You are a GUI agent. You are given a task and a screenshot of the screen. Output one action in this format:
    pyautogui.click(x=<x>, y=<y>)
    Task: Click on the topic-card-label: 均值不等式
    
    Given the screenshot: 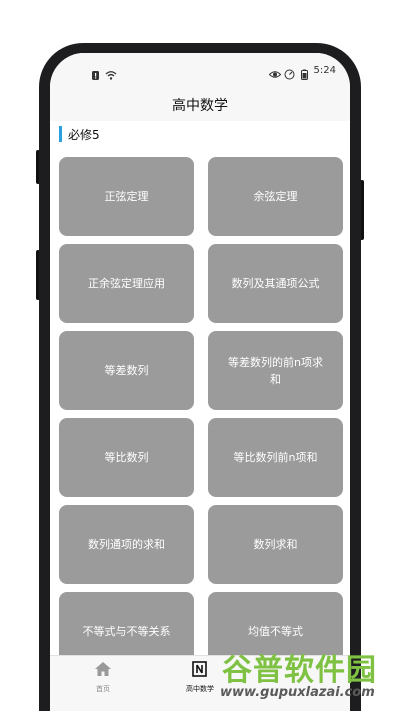 What is the action you would take?
    pyautogui.click(x=275, y=631)
    